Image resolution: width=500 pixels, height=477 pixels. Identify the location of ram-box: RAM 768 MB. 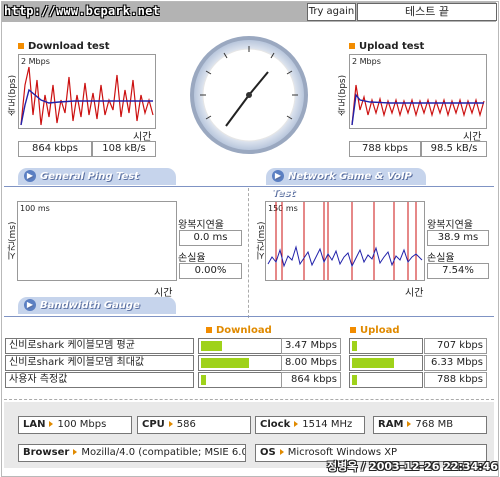
(430, 425).